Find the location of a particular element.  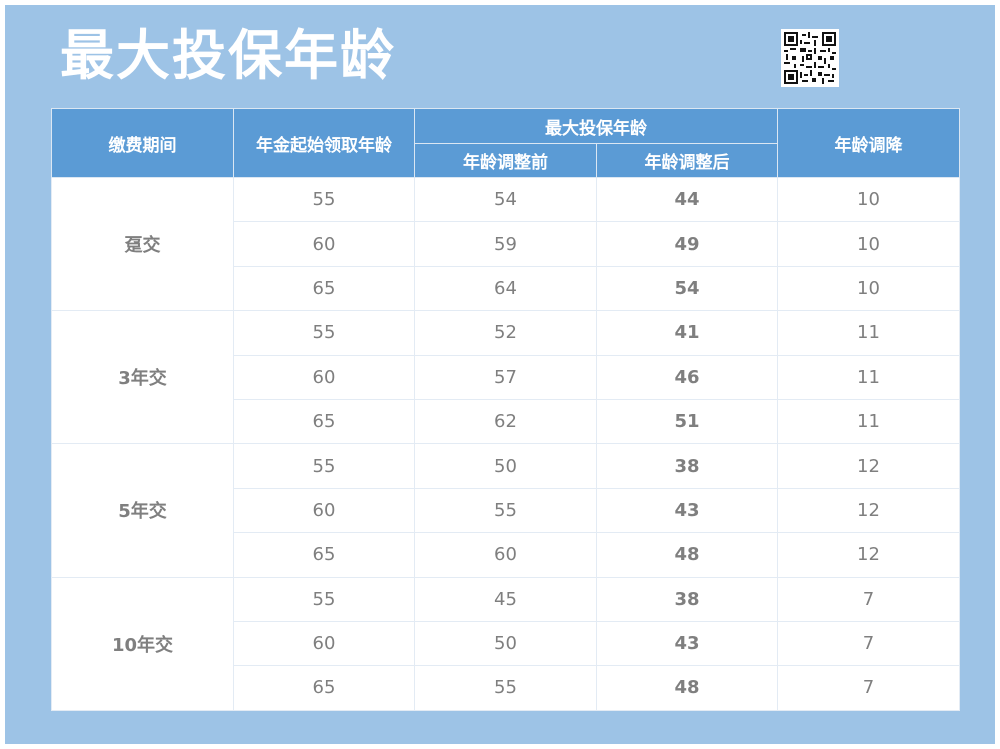

before-cell: 59 is located at coordinates (505, 244).